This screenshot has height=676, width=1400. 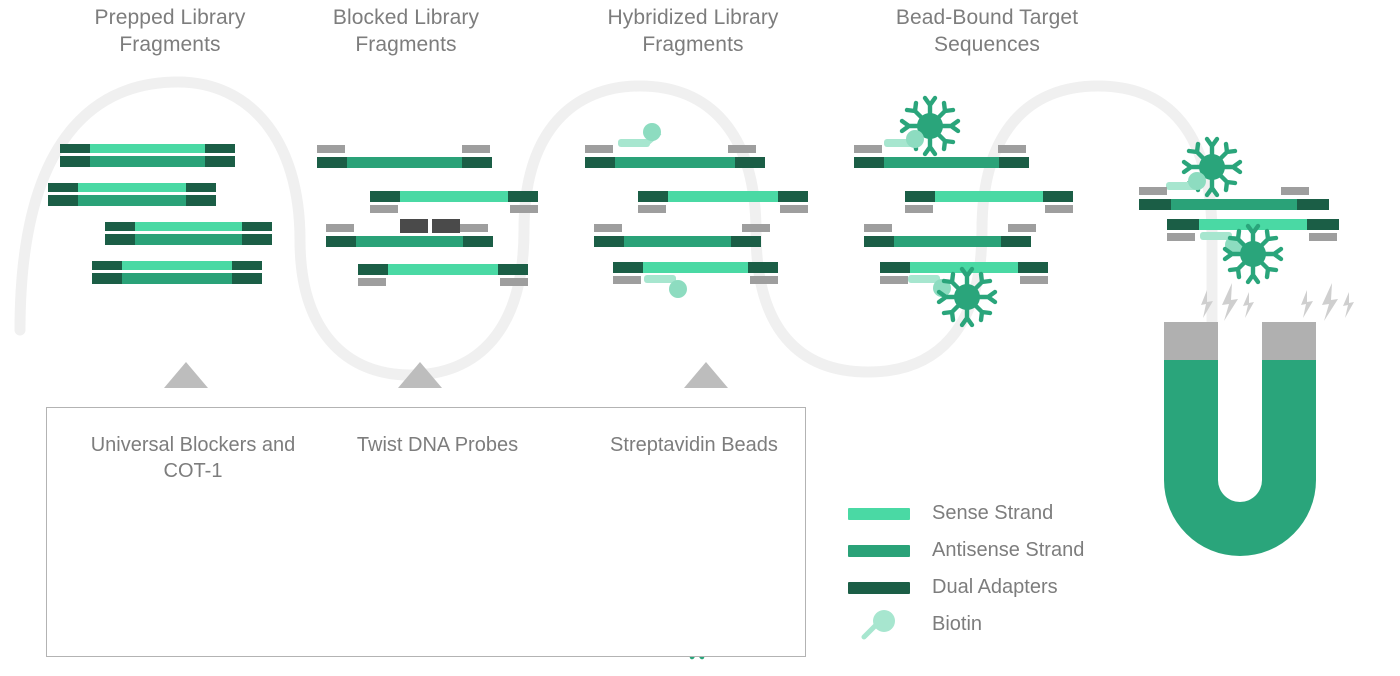 What do you see at coordinates (879, 587) in the screenshot?
I see `dual-adapters-swatch` at bounding box center [879, 587].